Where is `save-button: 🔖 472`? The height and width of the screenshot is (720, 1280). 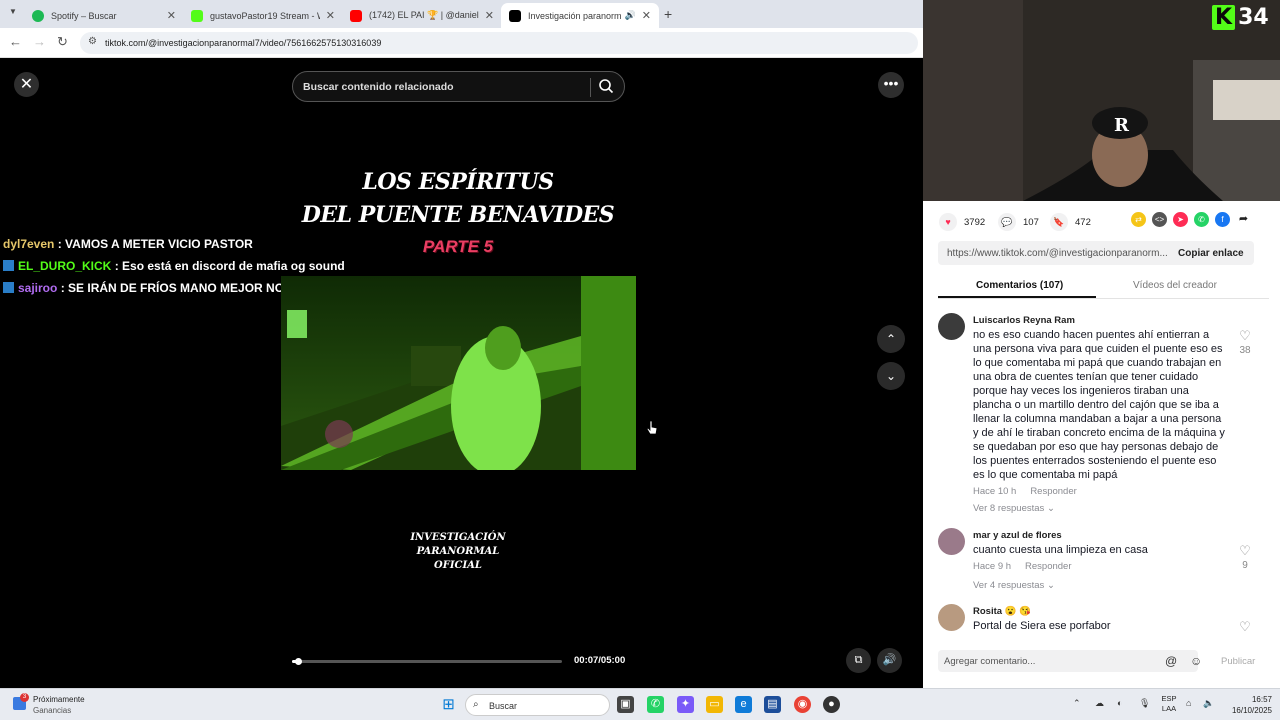
save-button: 🔖 472 is located at coordinates (1070, 222).